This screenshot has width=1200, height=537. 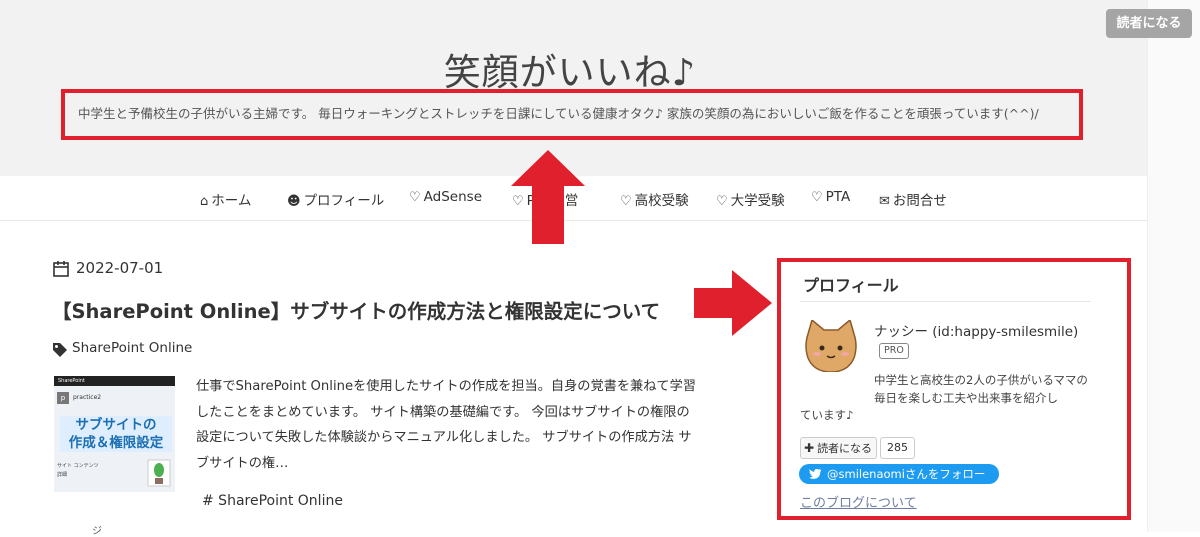 What do you see at coordinates (858, 501) in the screenshot?
I see `about-blog-link: このブログについて` at bounding box center [858, 501].